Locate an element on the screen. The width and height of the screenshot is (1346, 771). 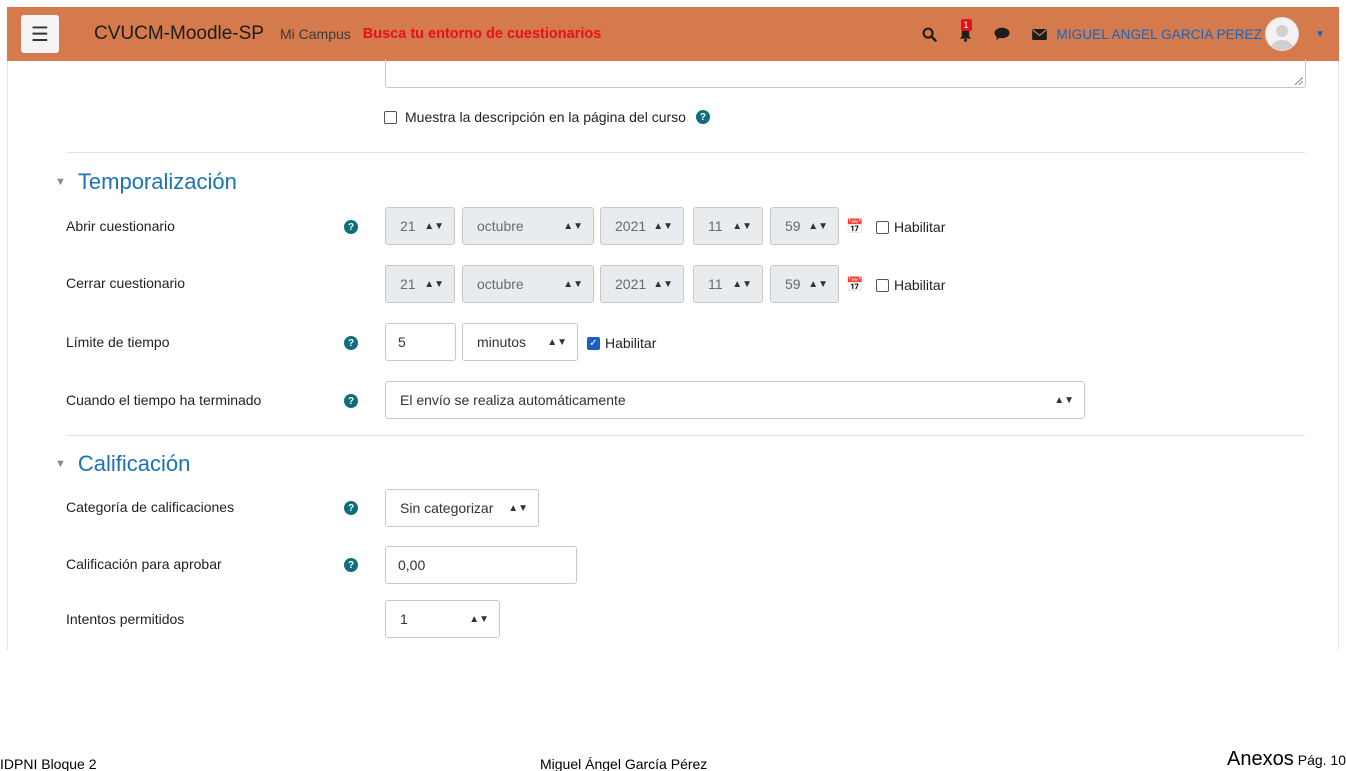
attempts-label: Intentos permitidos is located at coordinates (125, 619).